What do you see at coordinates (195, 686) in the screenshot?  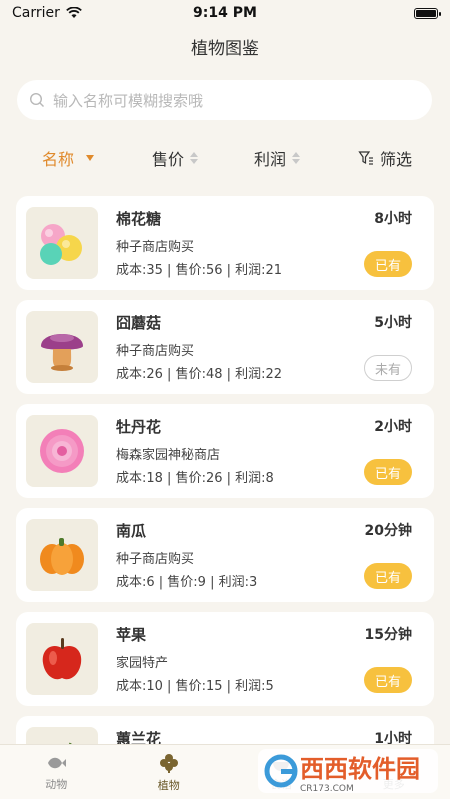 I see `plant-stats: 成本:10 | 售价:15 | 利润:5` at bounding box center [195, 686].